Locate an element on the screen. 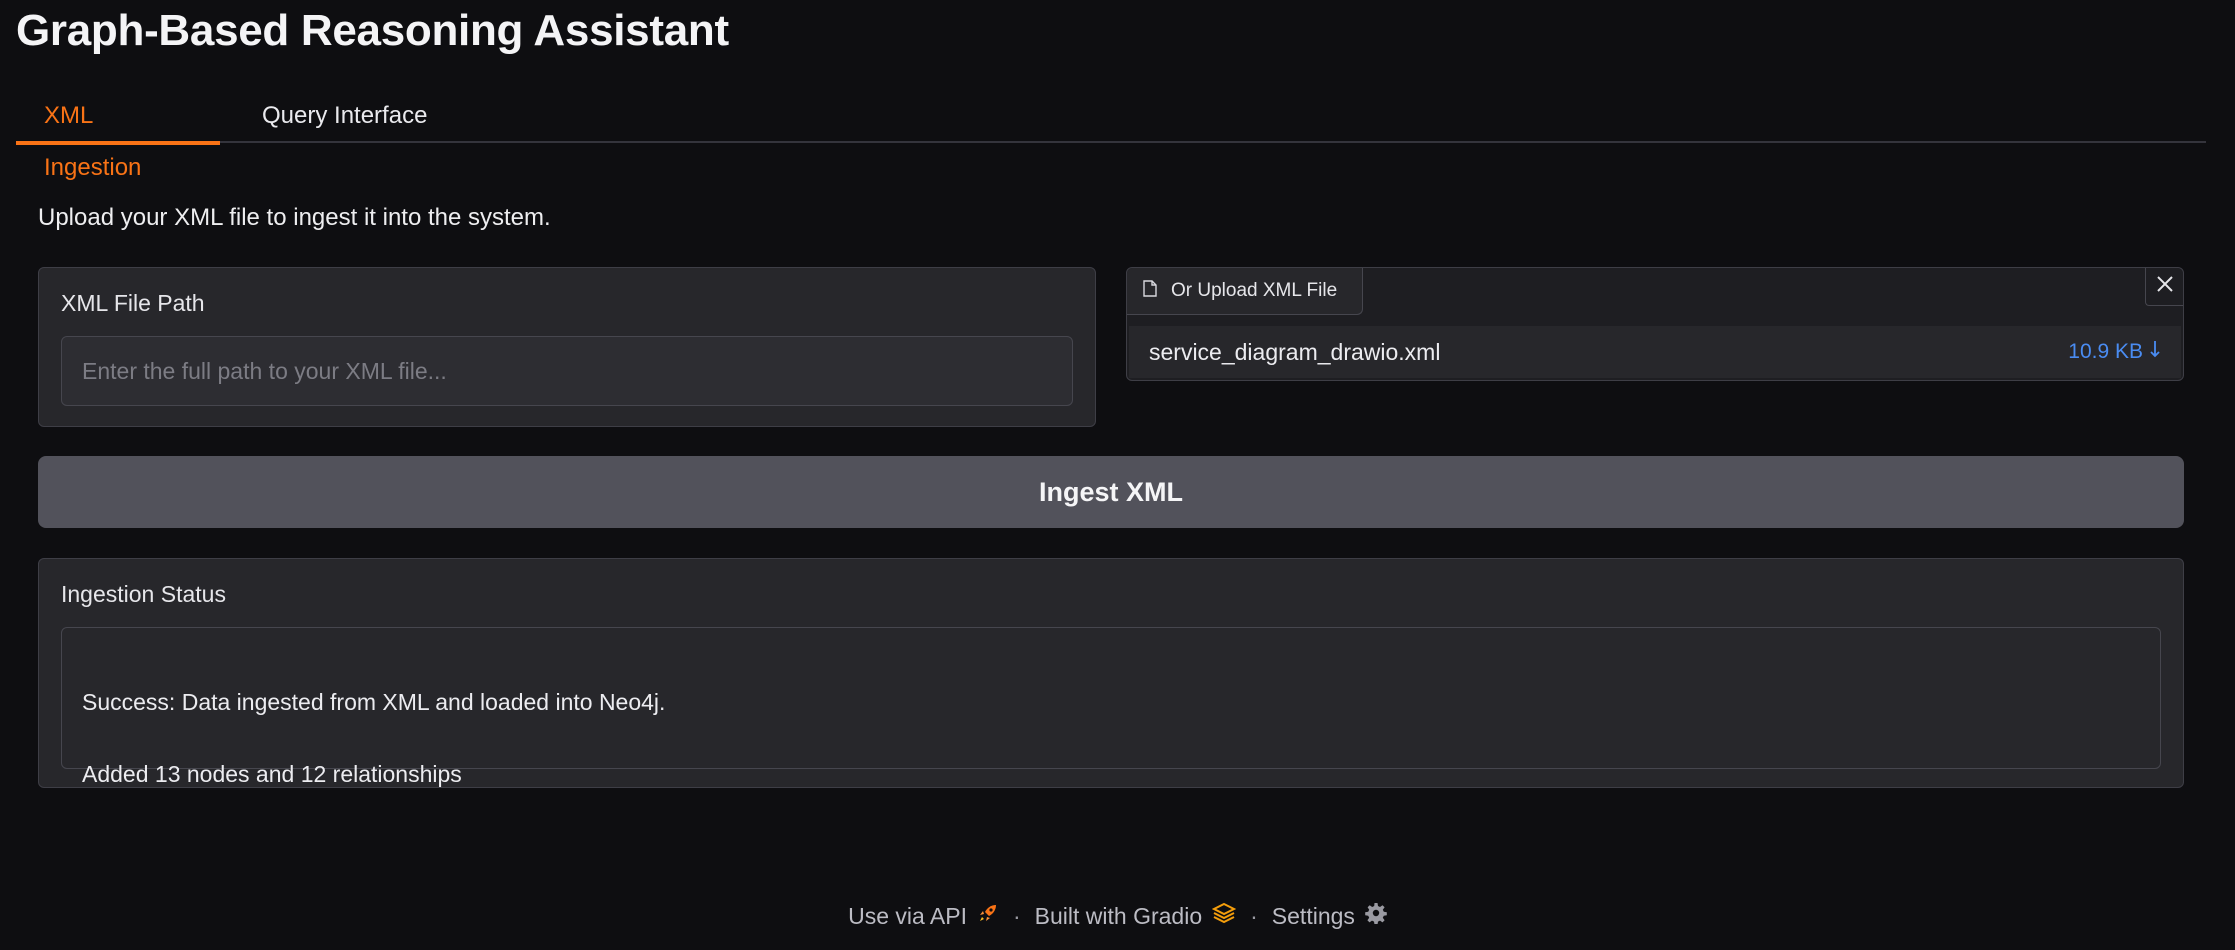 This screenshot has width=2235, height=950. file-download-link: 10.9 KB is located at coordinates (2114, 352).